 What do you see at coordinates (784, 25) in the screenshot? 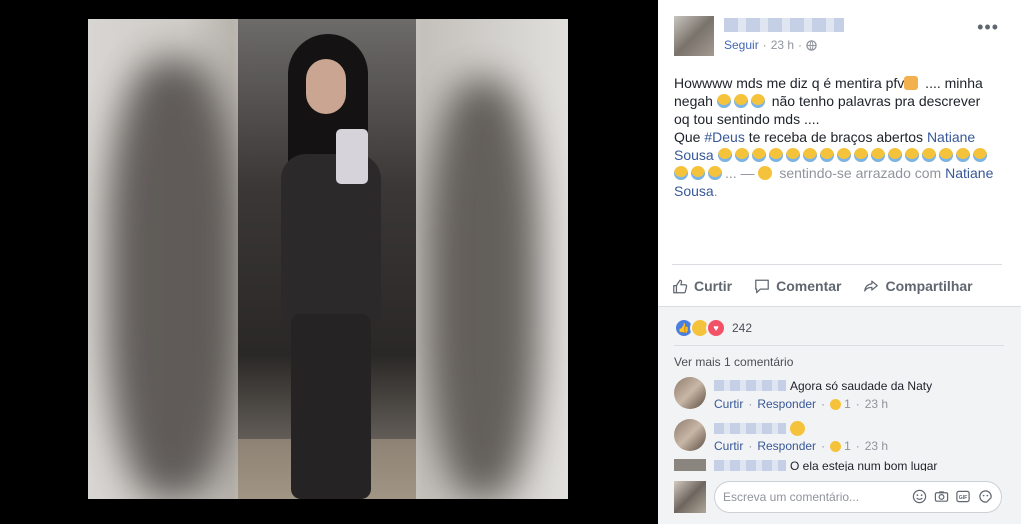
I see `author-name-blurred` at bounding box center [784, 25].